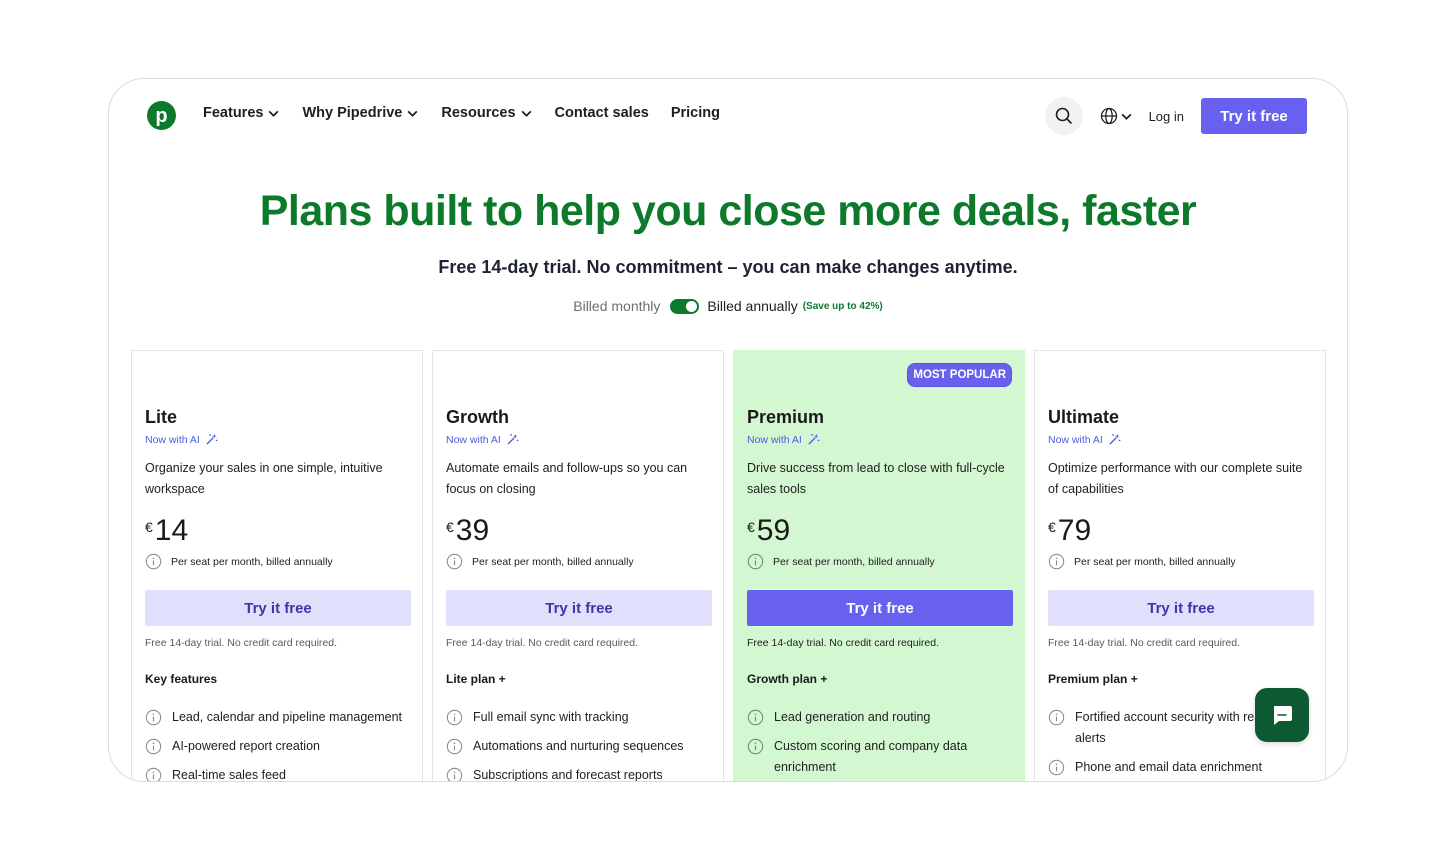 The image size is (1456, 860). Describe the element at coordinates (787, 679) in the screenshot. I see `features-title: Growth plan +` at that location.